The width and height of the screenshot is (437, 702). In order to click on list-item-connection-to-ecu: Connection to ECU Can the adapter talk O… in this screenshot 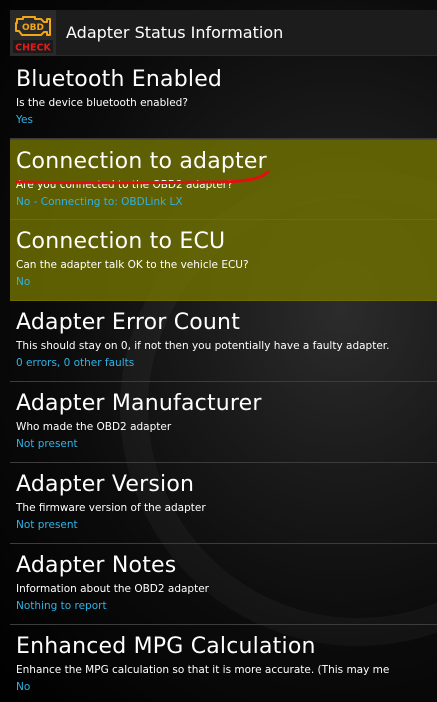, I will do `click(223, 260)`.